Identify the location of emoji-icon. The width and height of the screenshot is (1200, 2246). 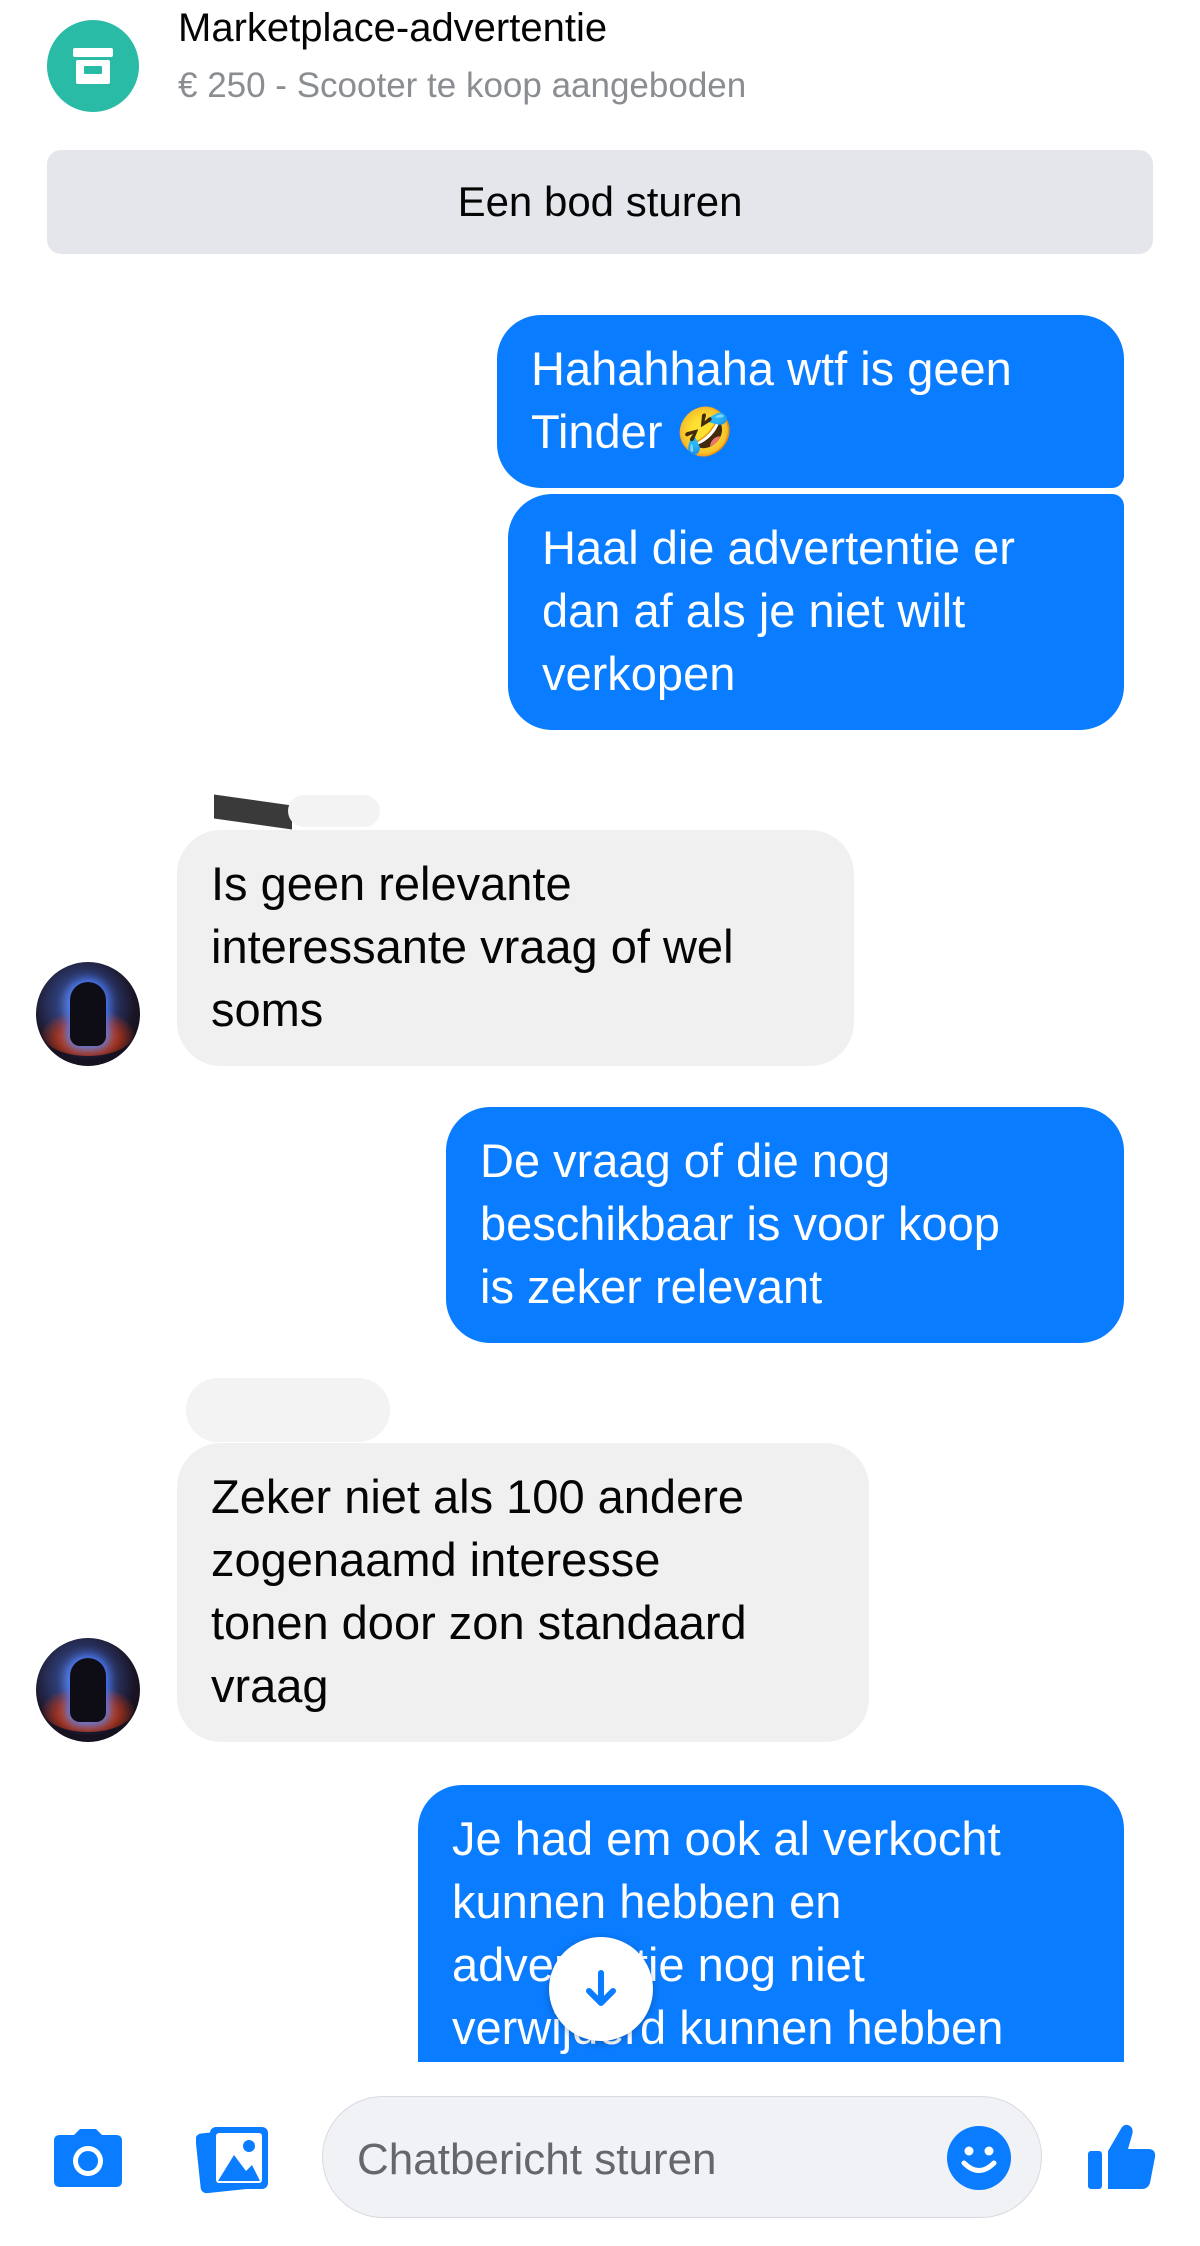
(979, 2158).